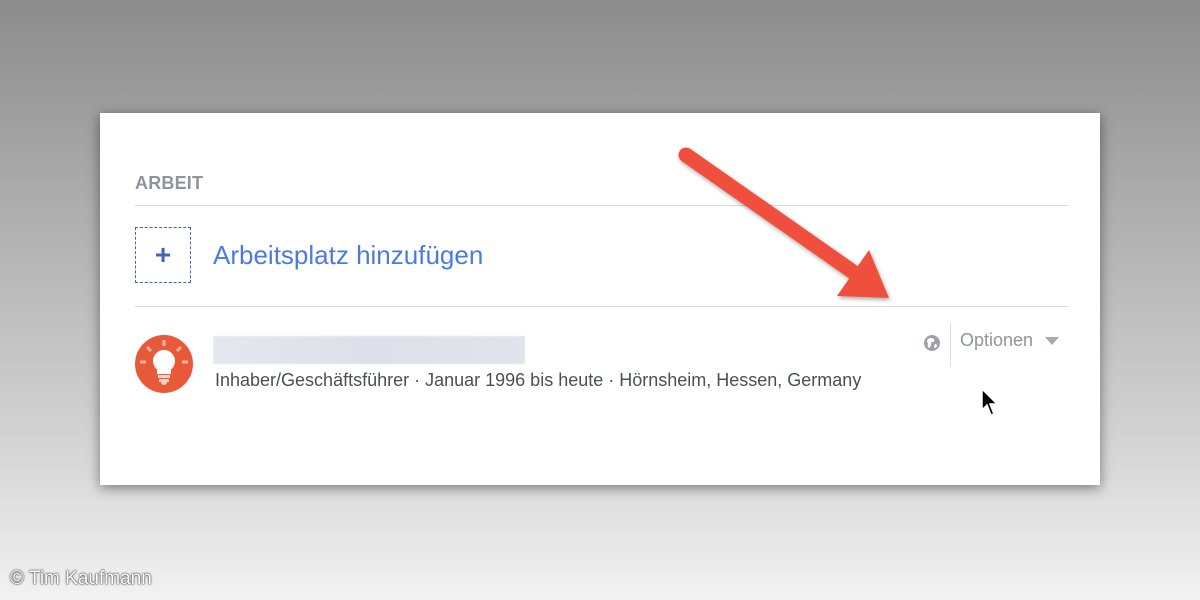  Describe the element at coordinates (783, 222) in the screenshot. I see `annotation-arrow-icon` at that location.